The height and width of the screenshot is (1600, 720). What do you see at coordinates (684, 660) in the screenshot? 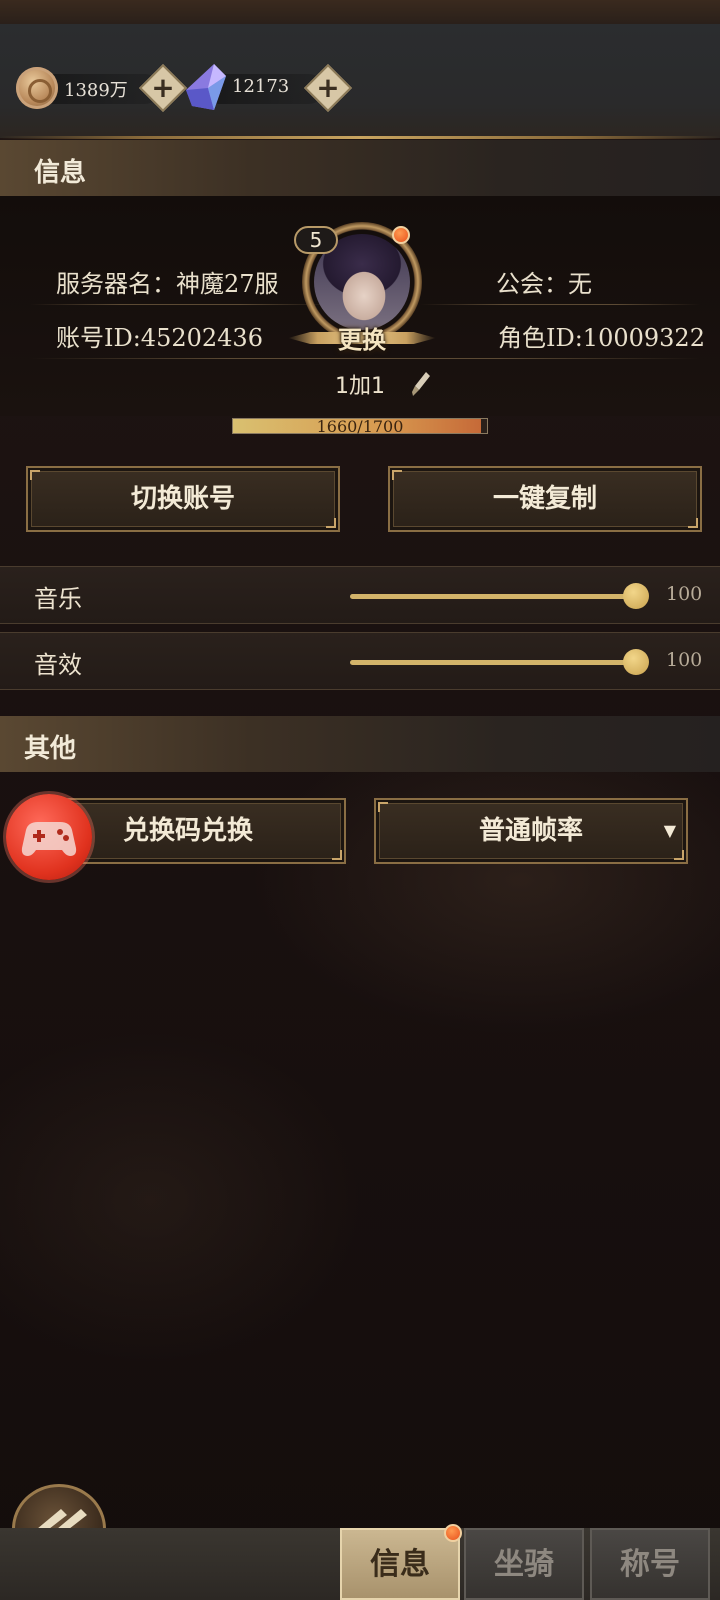
I see `sfx-value: 100` at bounding box center [684, 660].